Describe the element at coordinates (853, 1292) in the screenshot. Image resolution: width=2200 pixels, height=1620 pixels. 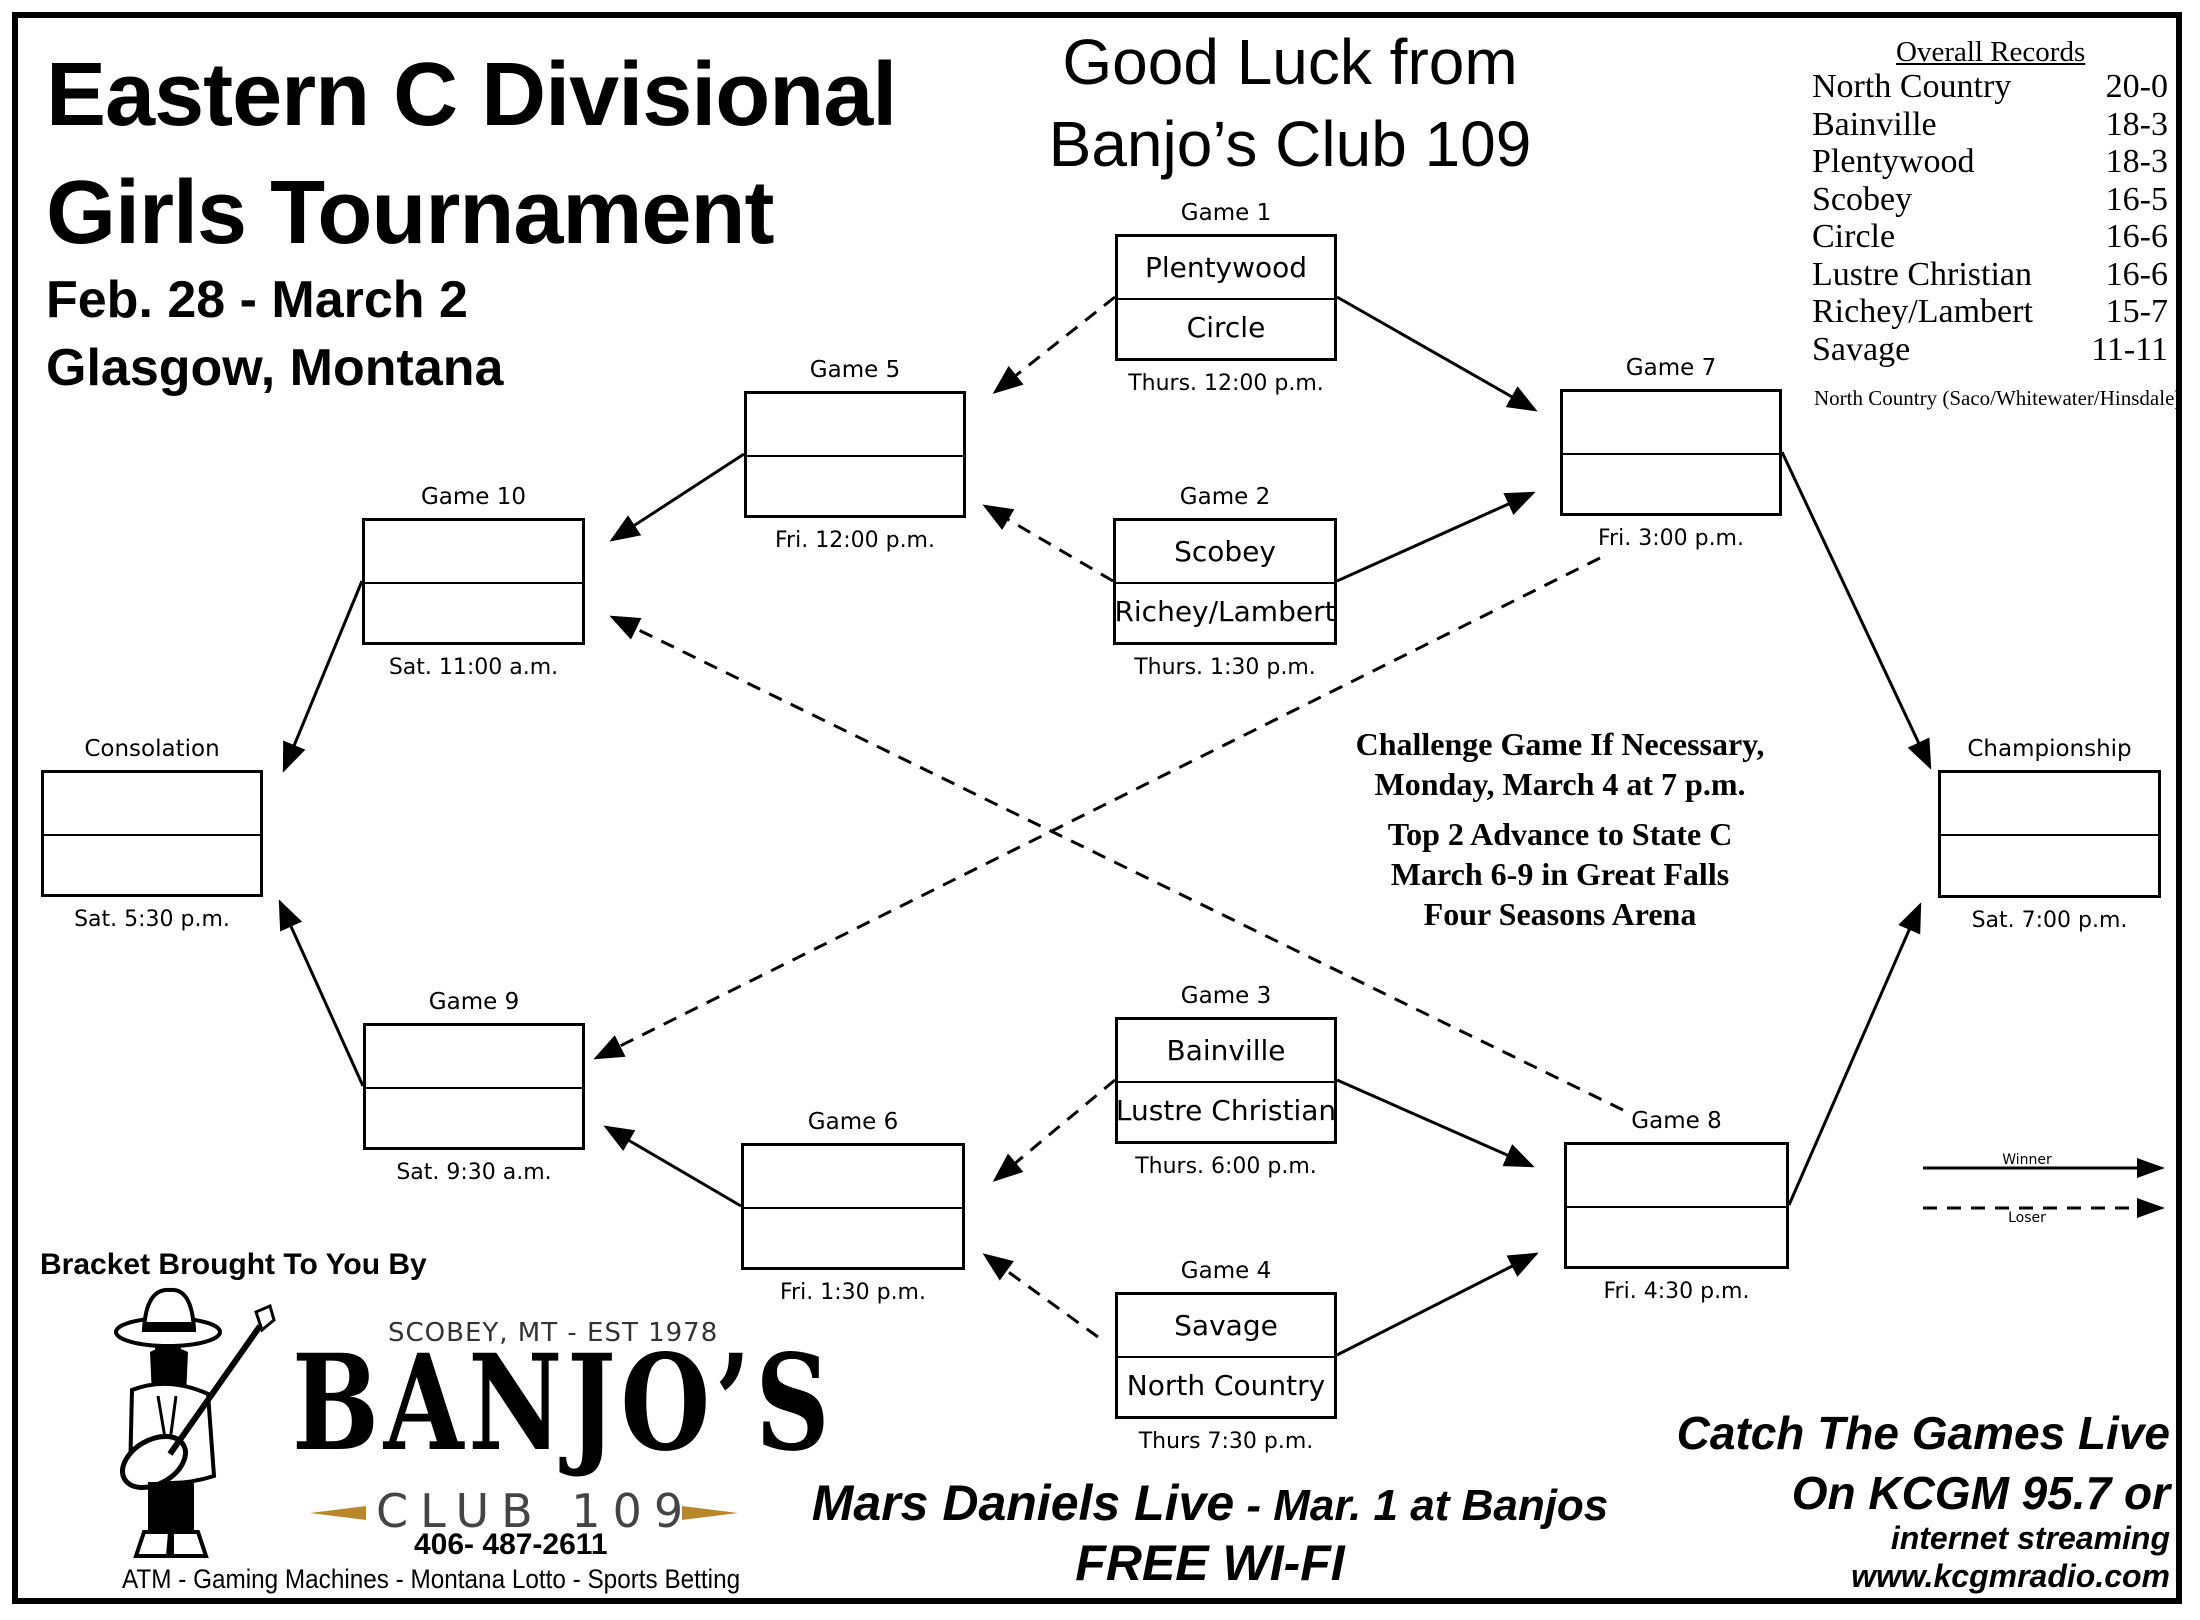
I see `game-time-g6: Fri. 1:30 p.m.` at that location.